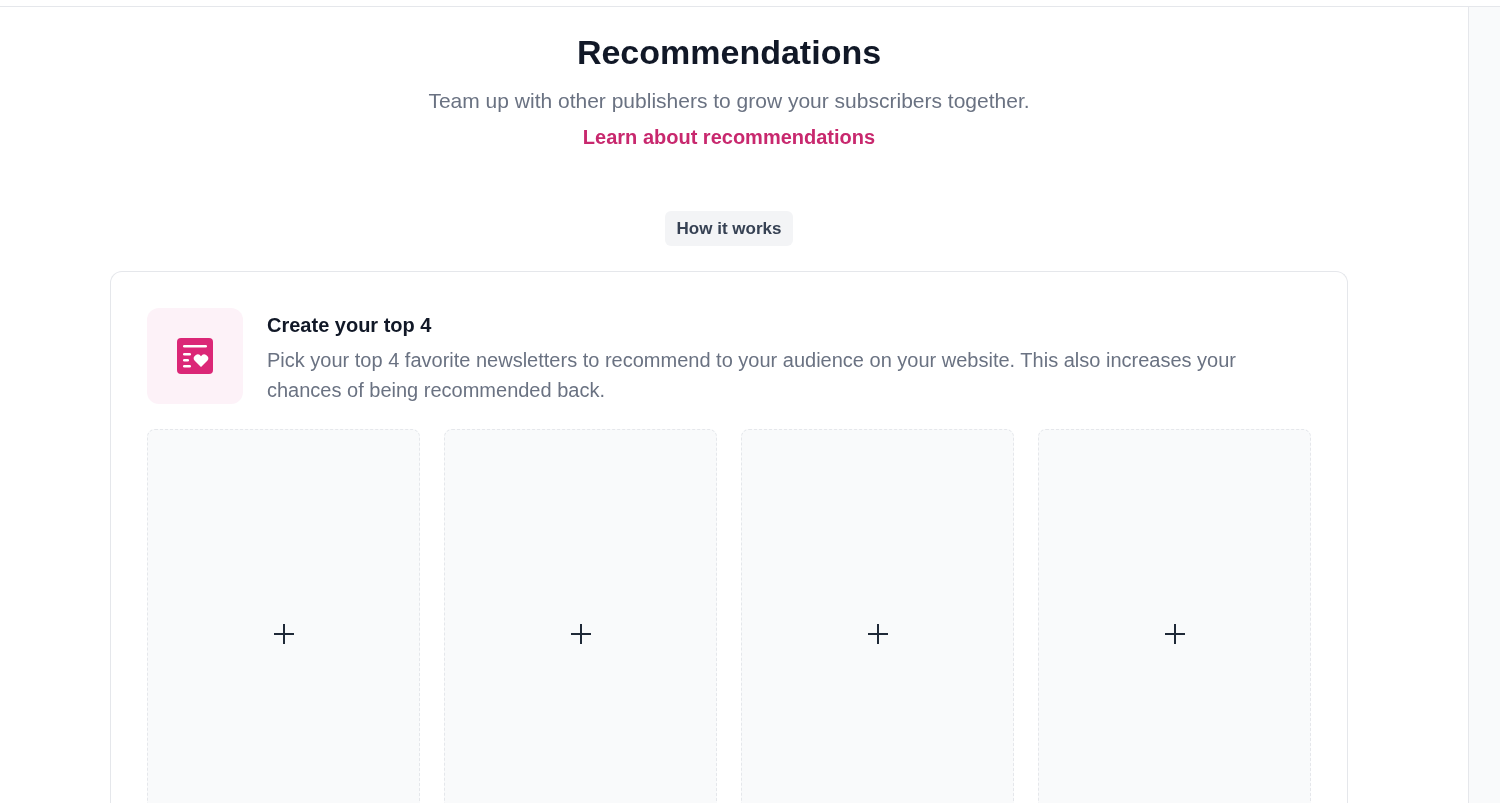 This screenshot has height=803, width=1500. Describe the element at coordinates (350, 325) in the screenshot. I see `card-title: Create your top 4` at that location.